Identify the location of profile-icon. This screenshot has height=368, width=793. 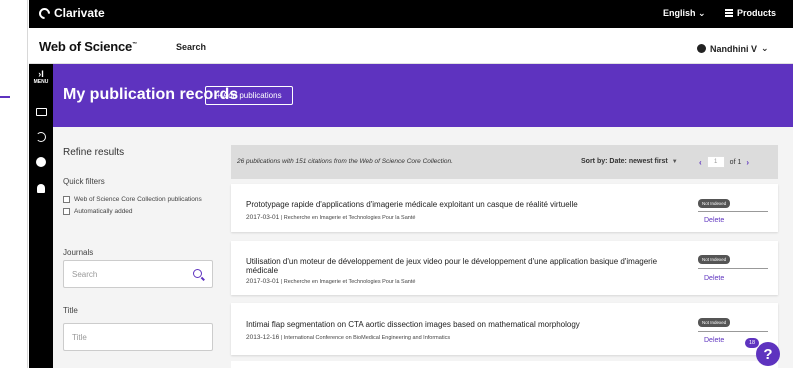
(41, 162).